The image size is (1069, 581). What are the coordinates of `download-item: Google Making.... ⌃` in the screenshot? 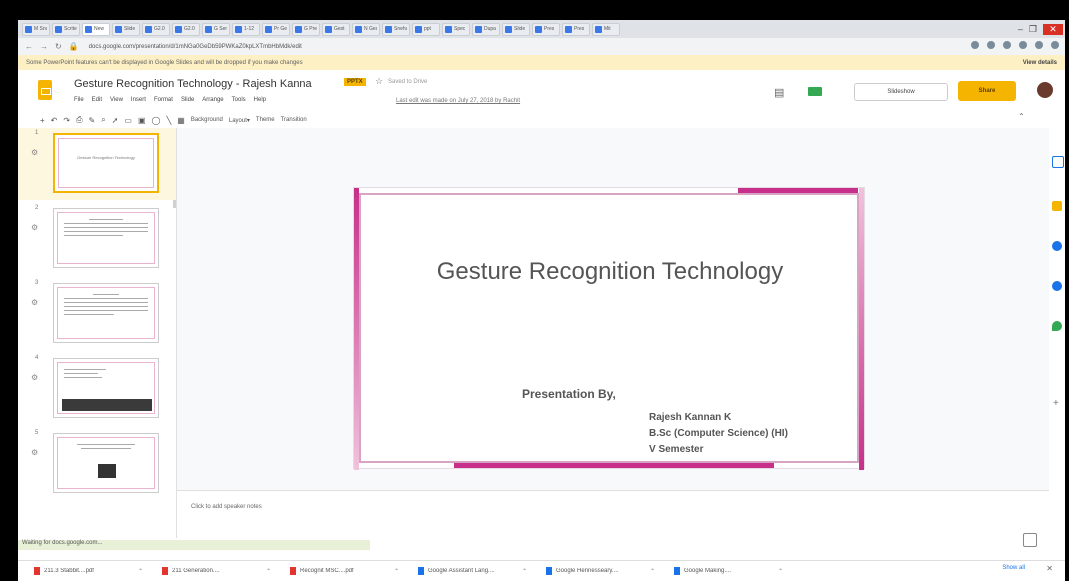 It's located at (733, 571).